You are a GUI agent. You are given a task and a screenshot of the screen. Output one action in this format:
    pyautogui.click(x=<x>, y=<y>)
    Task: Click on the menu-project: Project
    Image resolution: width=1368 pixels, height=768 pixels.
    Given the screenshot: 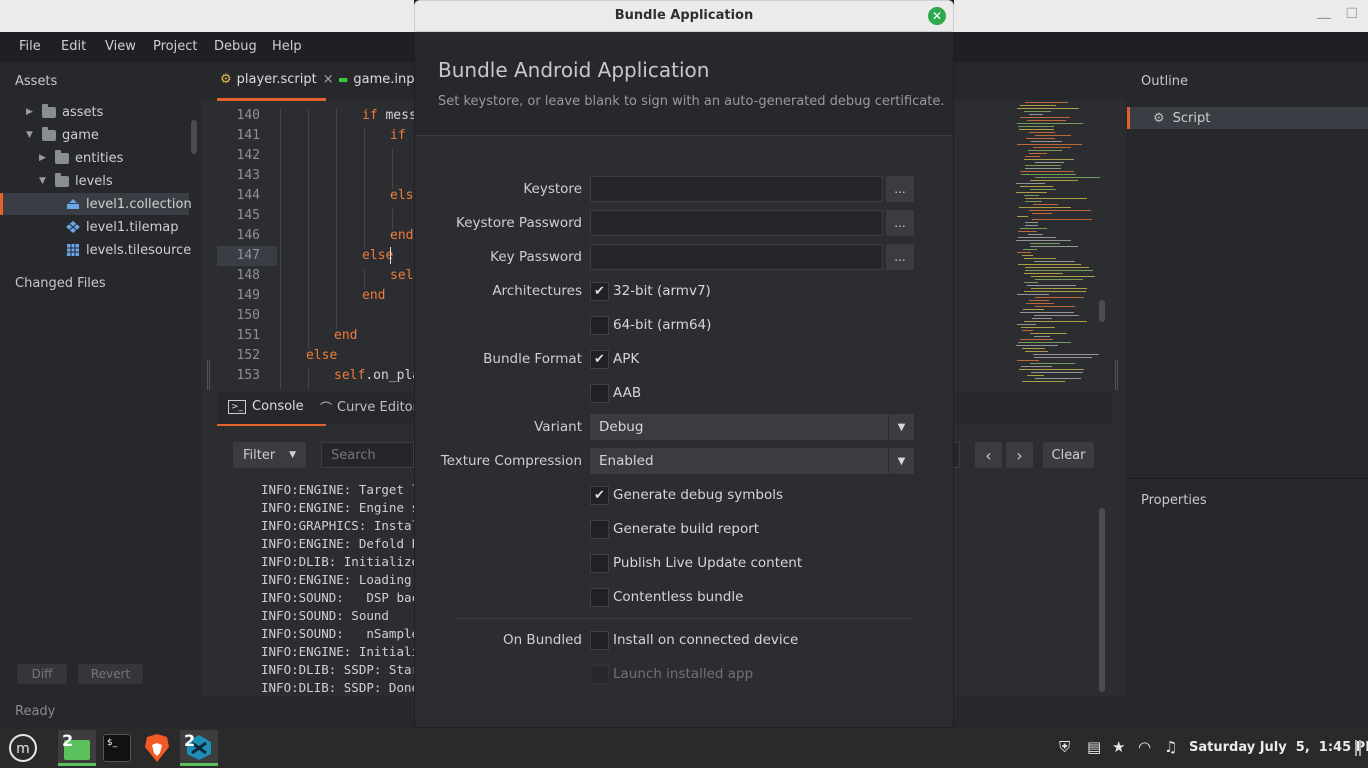 What is the action you would take?
    pyautogui.click(x=175, y=46)
    